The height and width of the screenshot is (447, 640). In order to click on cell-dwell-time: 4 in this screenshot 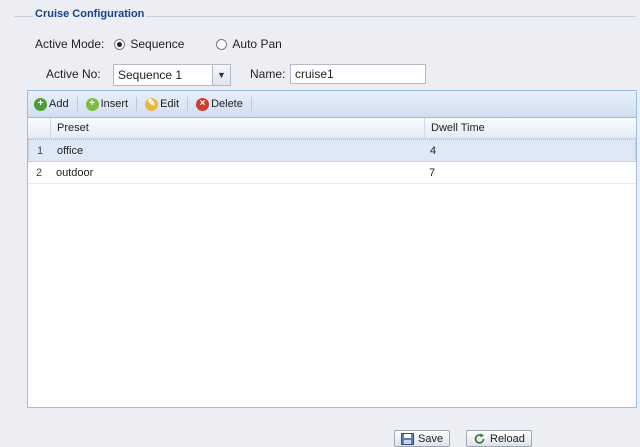, I will do `click(529, 150)`.